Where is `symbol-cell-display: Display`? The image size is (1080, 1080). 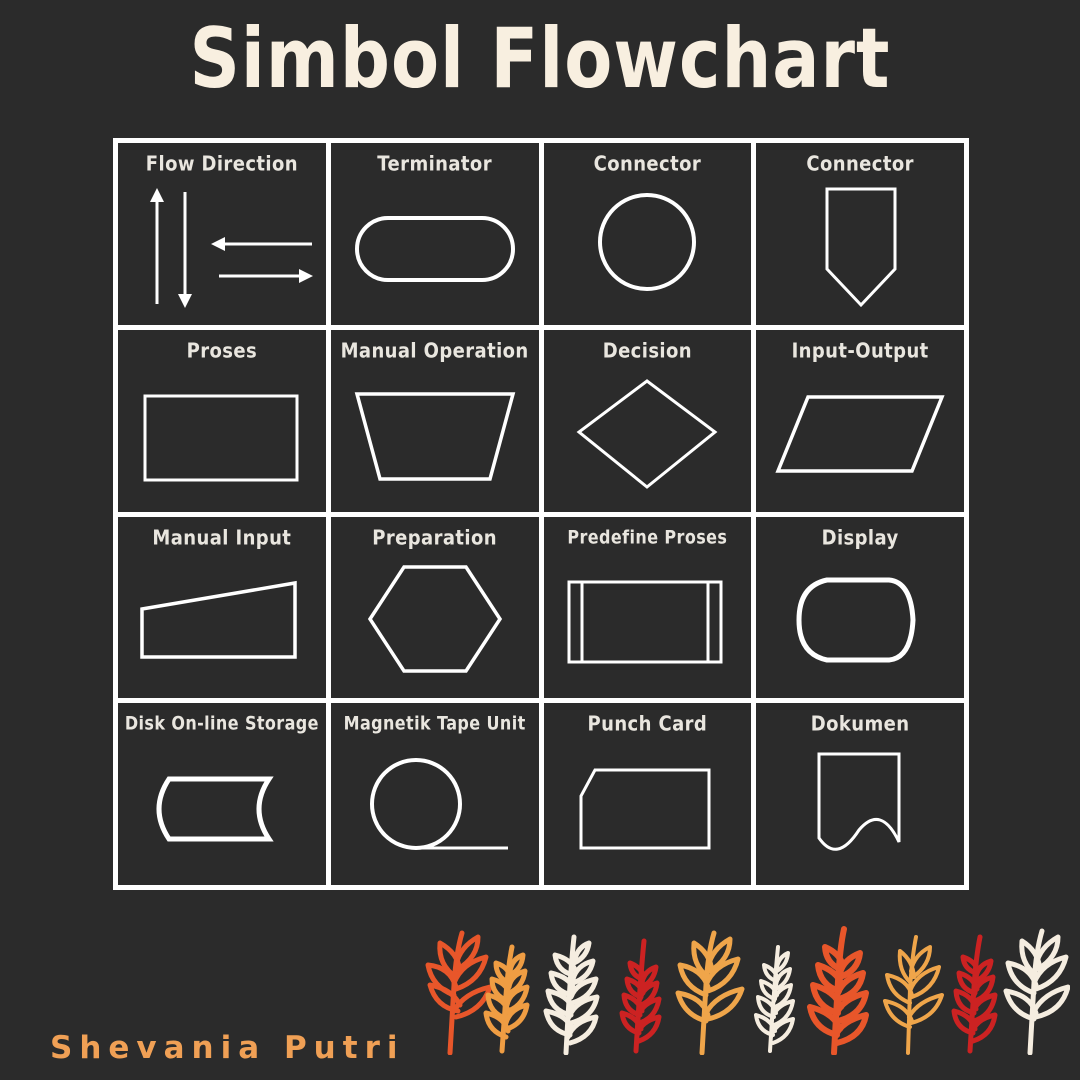
symbol-cell-display: Display is located at coordinates (860, 607).